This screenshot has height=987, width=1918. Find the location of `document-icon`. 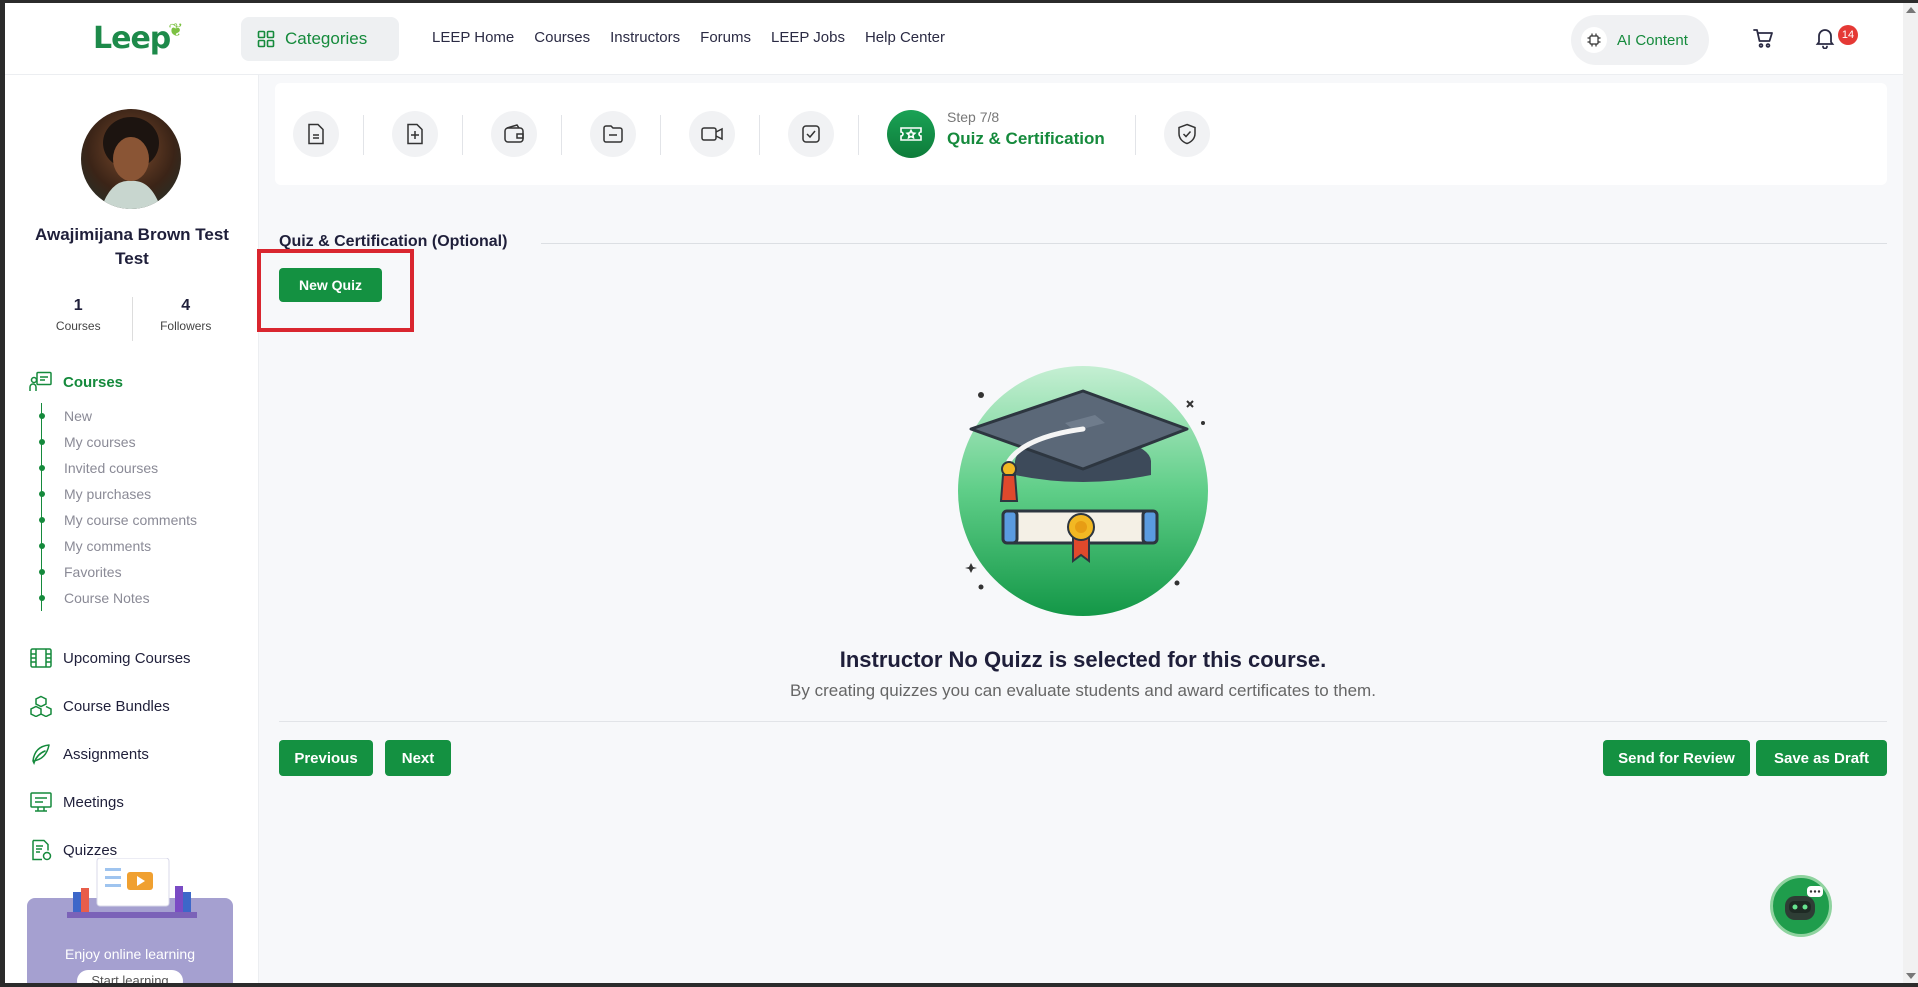

document-icon is located at coordinates (316, 134).